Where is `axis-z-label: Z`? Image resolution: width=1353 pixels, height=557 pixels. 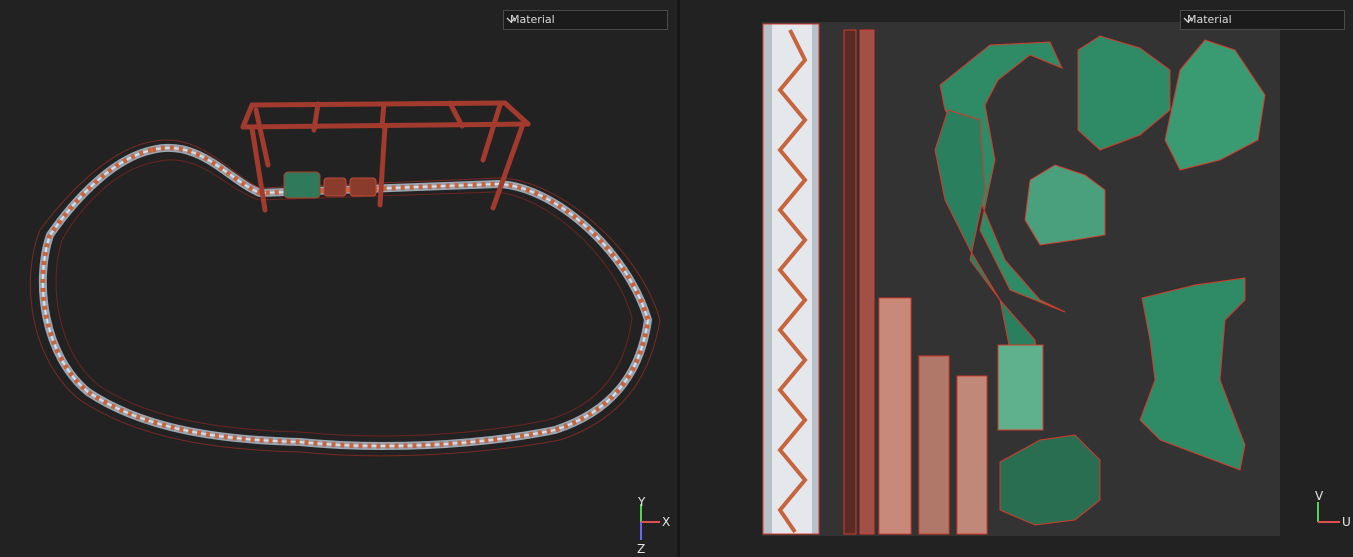 axis-z-label: Z is located at coordinates (641, 549).